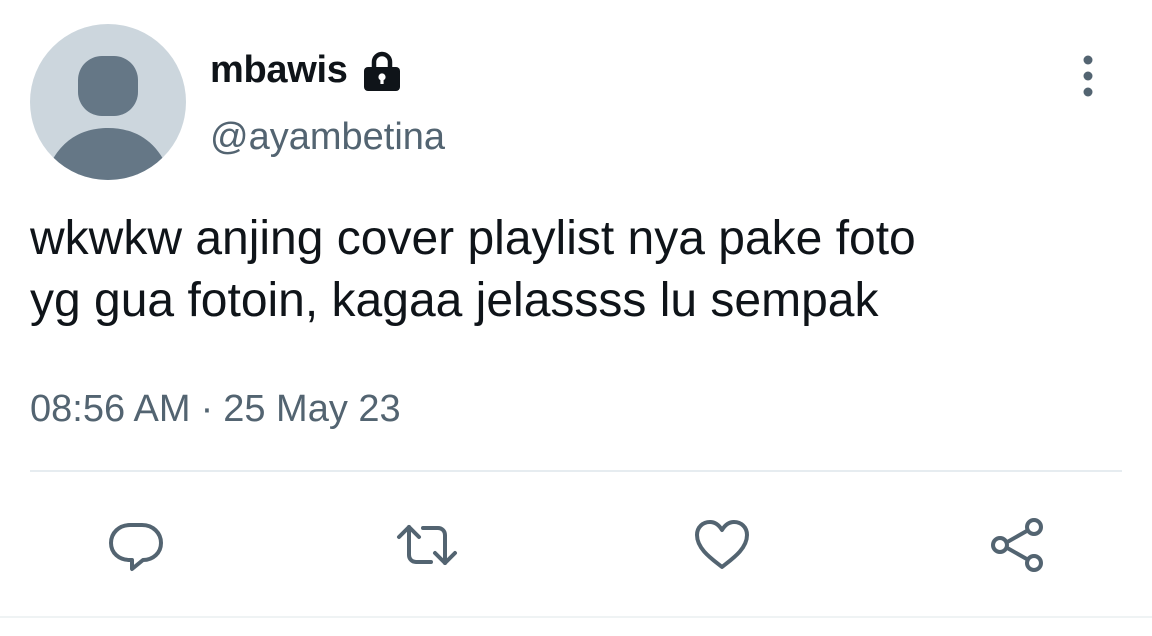  Describe the element at coordinates (576, 617) in the screenshot. I see `bottom-divider` at that location.